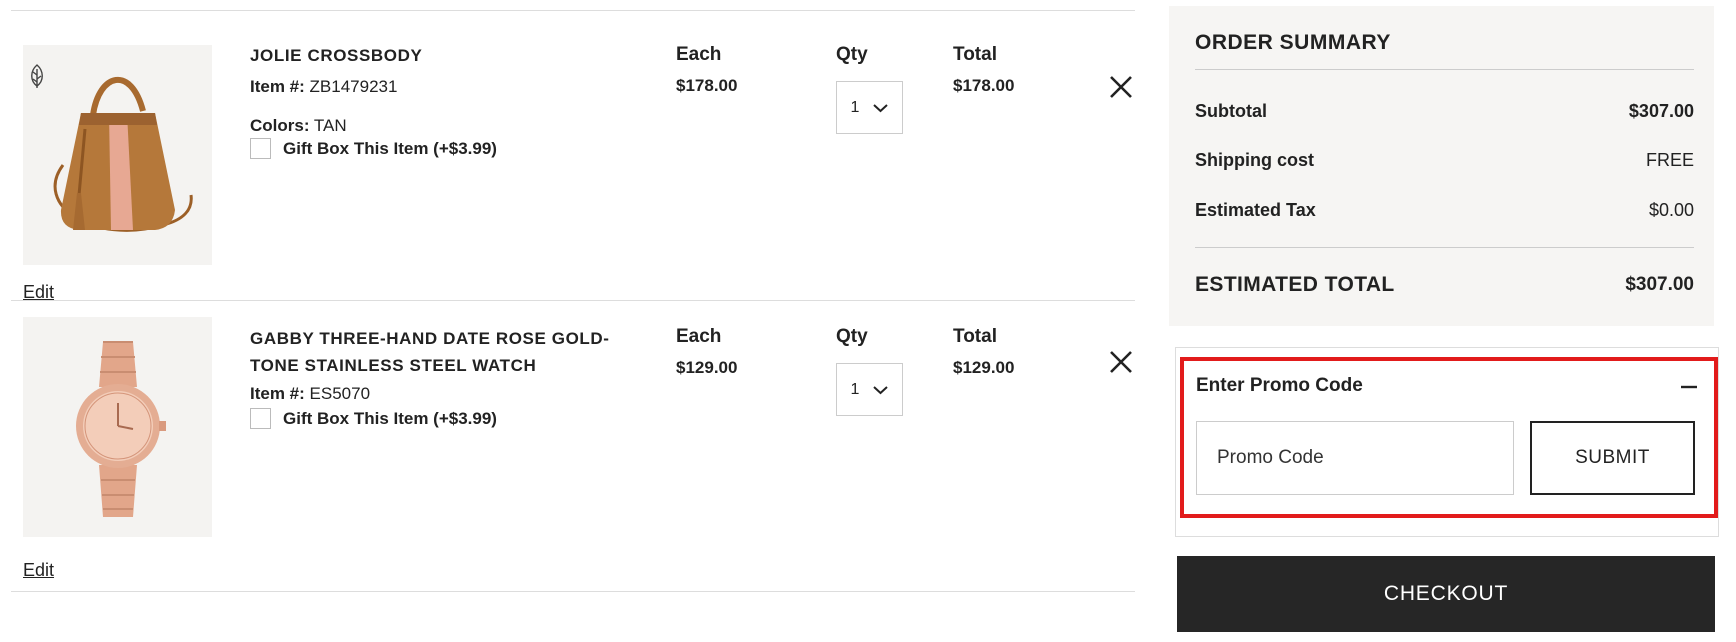 This screenshot has width=1736, height=642. What do you see at coordinates (435, 55) in the screenshot?
I see `product-name: JOLIE CROSSBODY` at bounding box center [435, 55].